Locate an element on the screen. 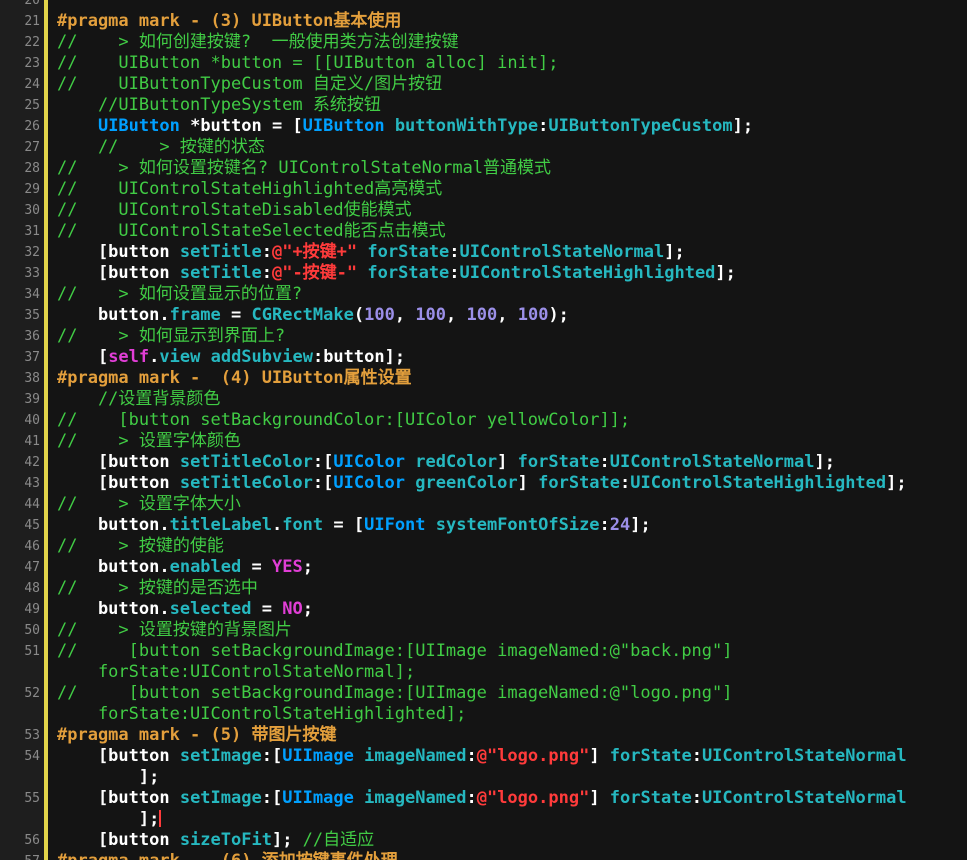 This screenshot has height=860, width=967. code-text: #pragma mark - (3) UIButton基本使用 is located at coordinates (510, 21).